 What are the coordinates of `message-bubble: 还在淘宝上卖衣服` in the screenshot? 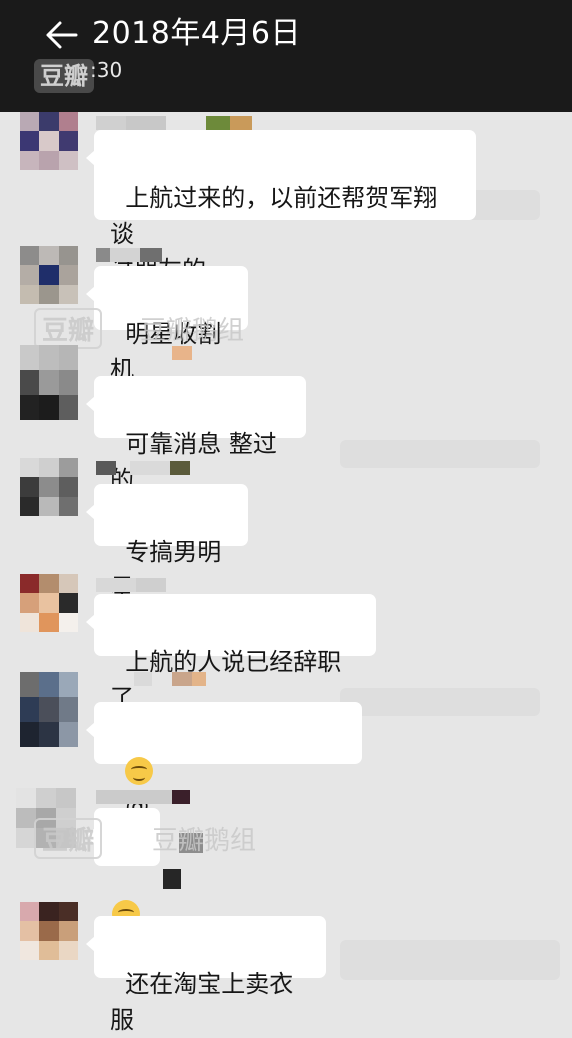 It's located at (206, 975).